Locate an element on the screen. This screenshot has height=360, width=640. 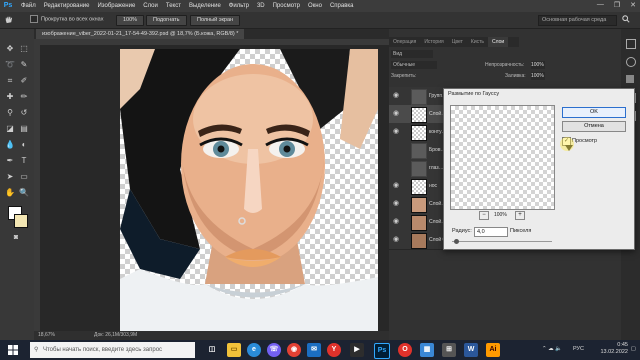
move-tool-icon: ✥ is located at coordinates (10, 49).